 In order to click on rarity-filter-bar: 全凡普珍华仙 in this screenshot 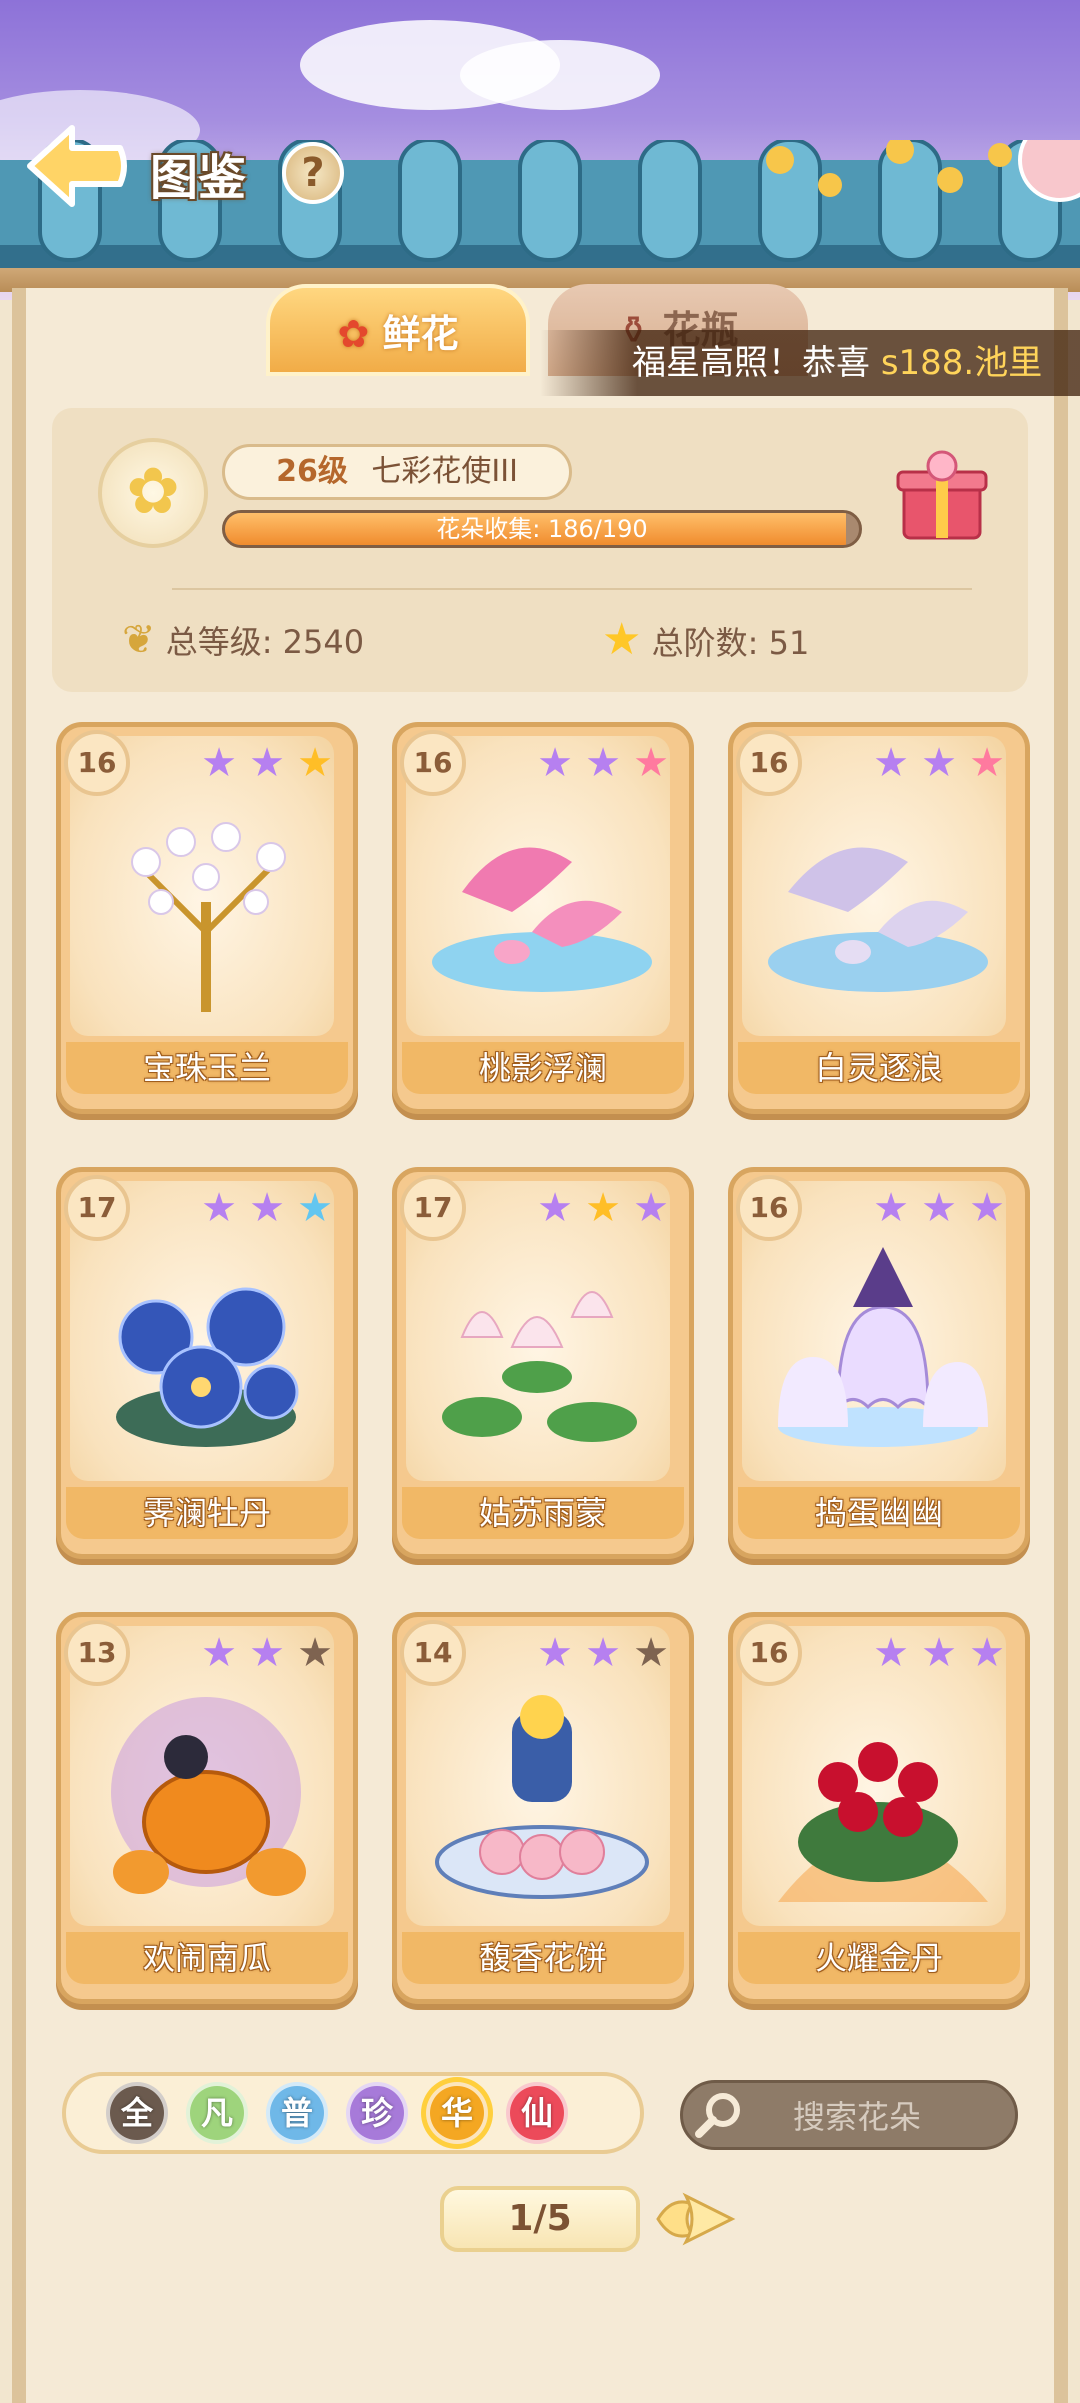, I will do `click(353, 2113)`.